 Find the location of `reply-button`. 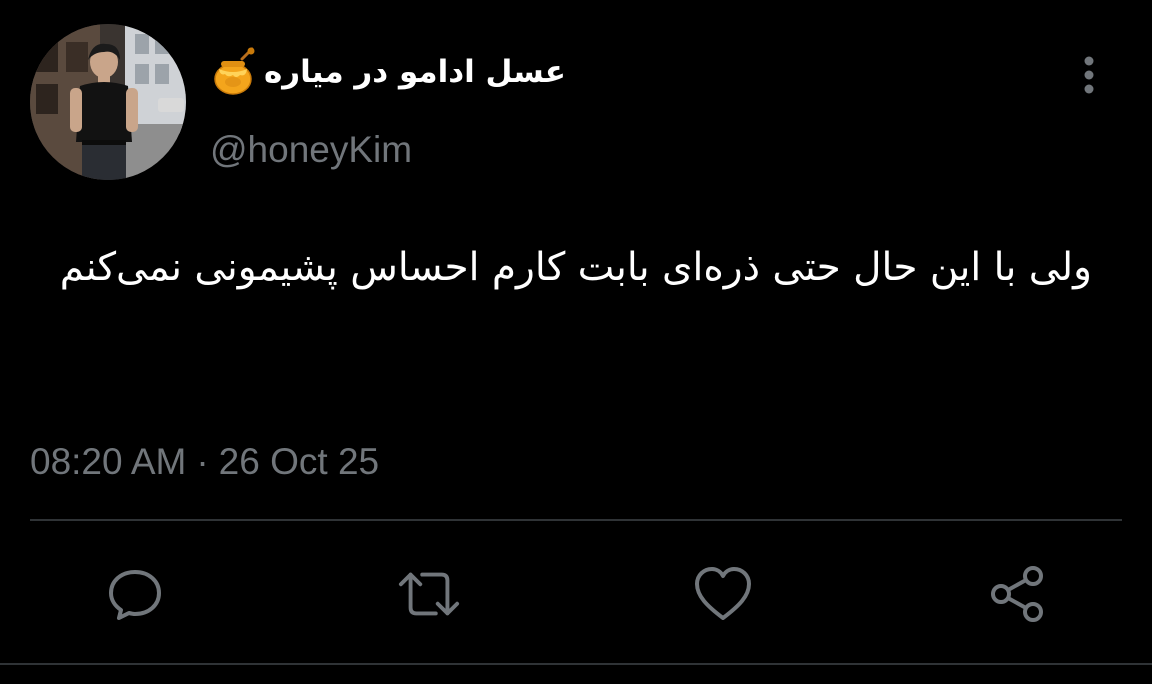

reply-button is located at coordinates (135, 594).